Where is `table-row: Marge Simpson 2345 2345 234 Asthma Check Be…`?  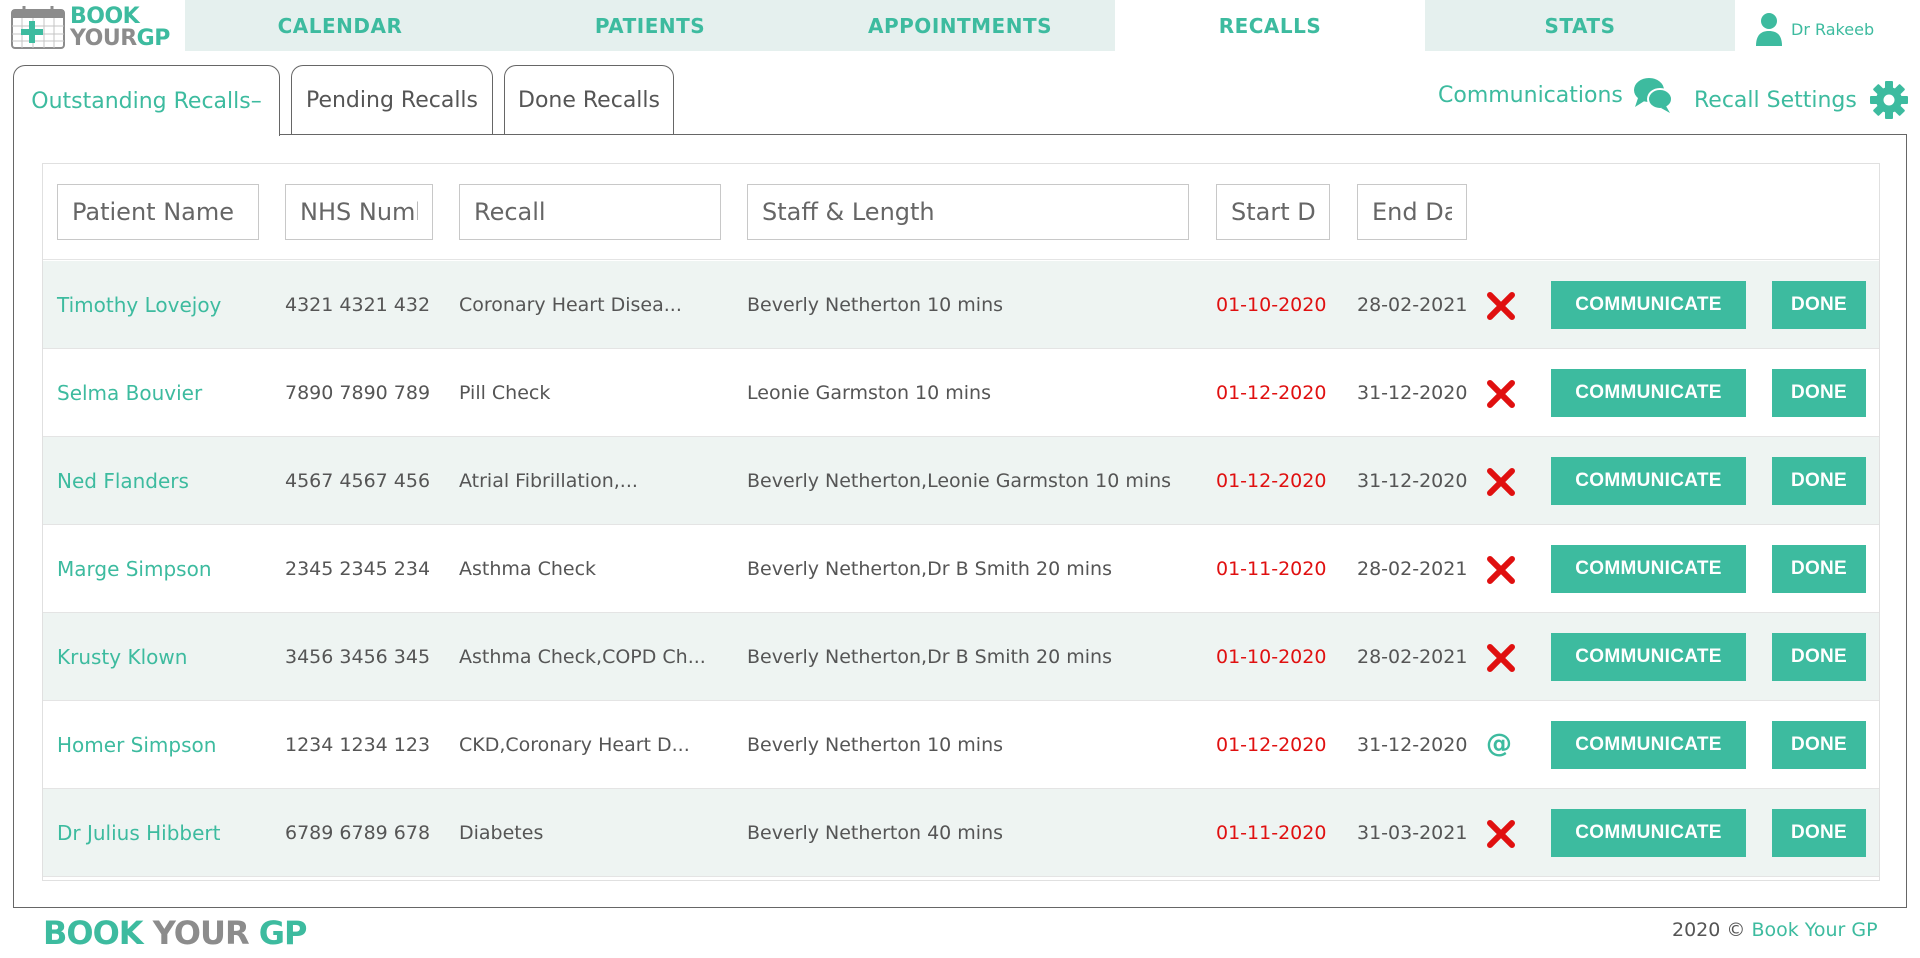
table-row: Marge Simpson 2345 2345 234 Asthma Check Be… is located at coordinates (961, 569).